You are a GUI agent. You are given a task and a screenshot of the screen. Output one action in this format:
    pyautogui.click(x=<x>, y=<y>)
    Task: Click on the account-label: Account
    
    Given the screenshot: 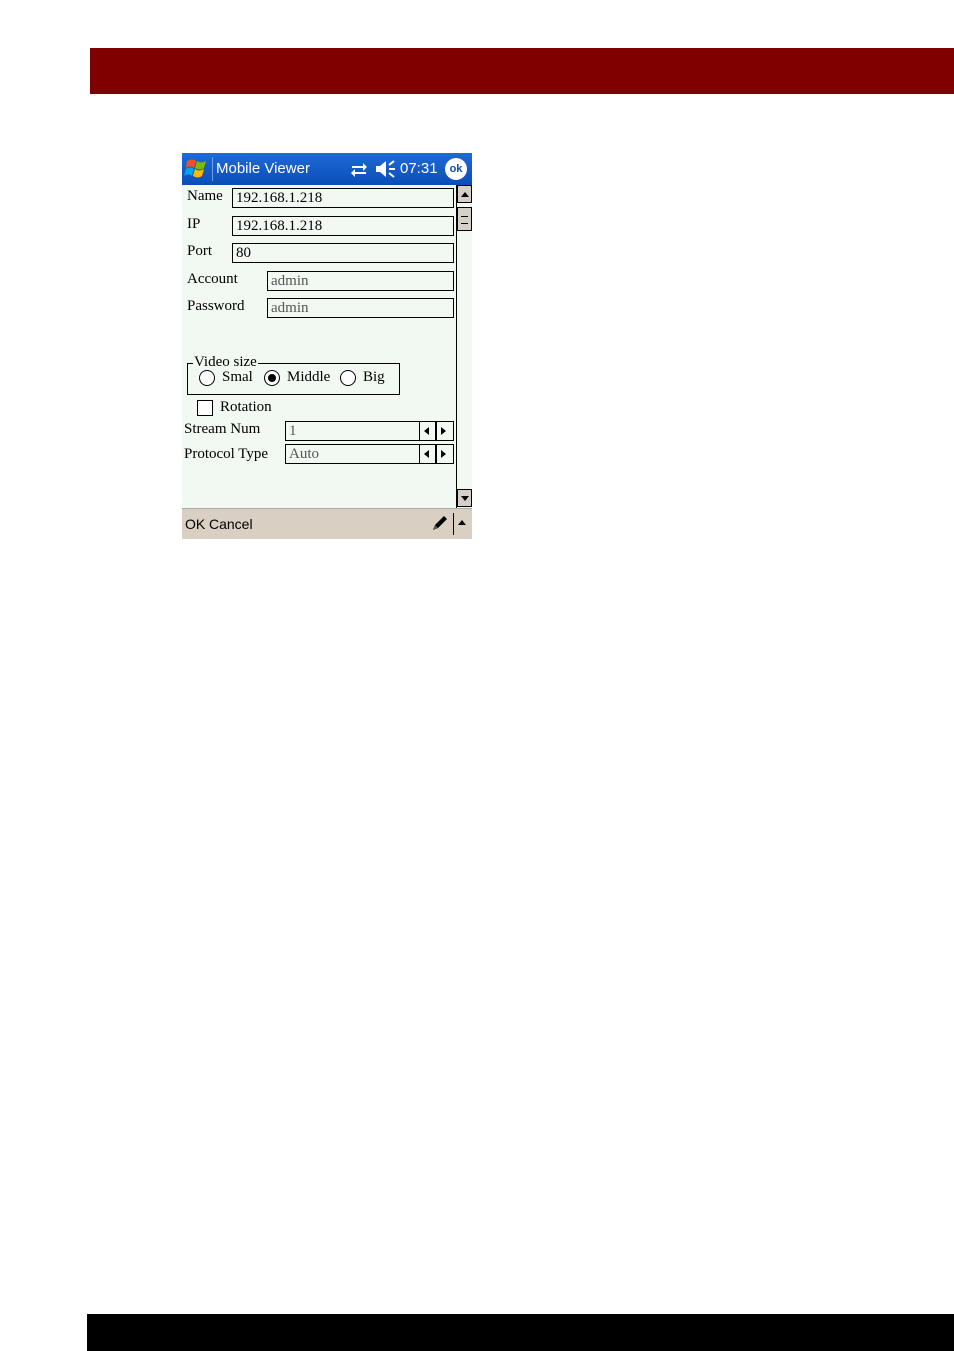 What is the action you would take?
    pyautogui.click(x=212, y=279)
    